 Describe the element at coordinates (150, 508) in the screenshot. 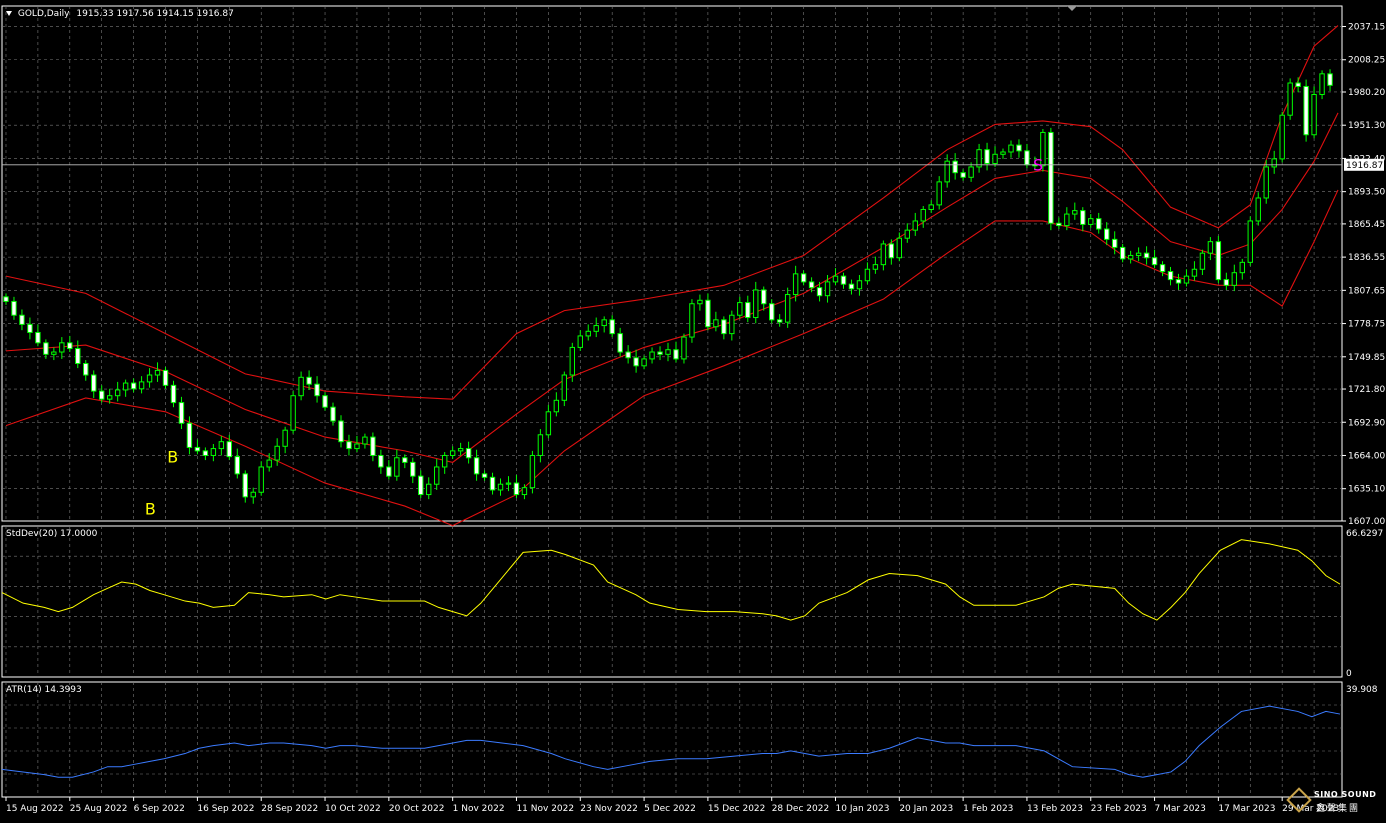

I see `signal-label: B` at that location.